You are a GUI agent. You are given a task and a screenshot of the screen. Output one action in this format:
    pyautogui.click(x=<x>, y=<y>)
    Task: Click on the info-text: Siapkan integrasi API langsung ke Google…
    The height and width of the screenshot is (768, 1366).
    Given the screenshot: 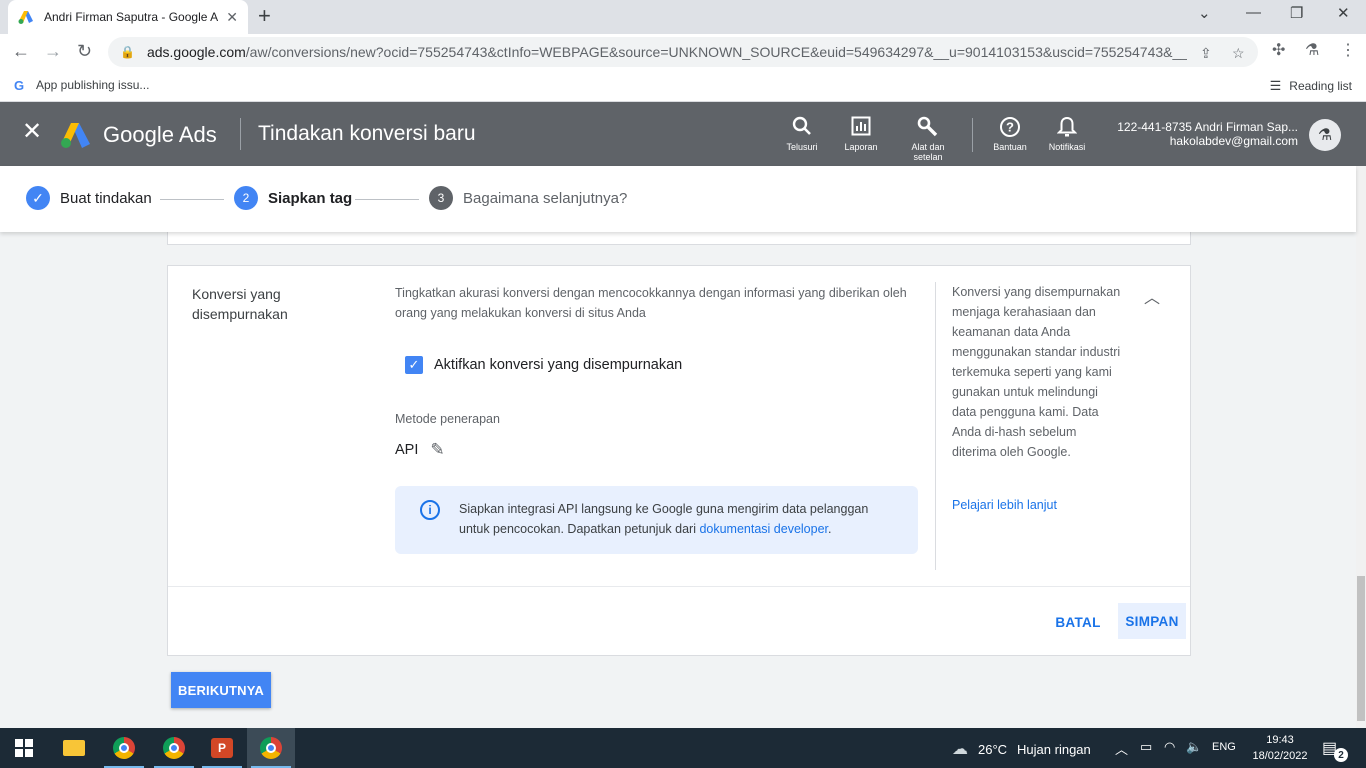 What is the action you would take?
    pyautogui.click(x=664, y=519)
    